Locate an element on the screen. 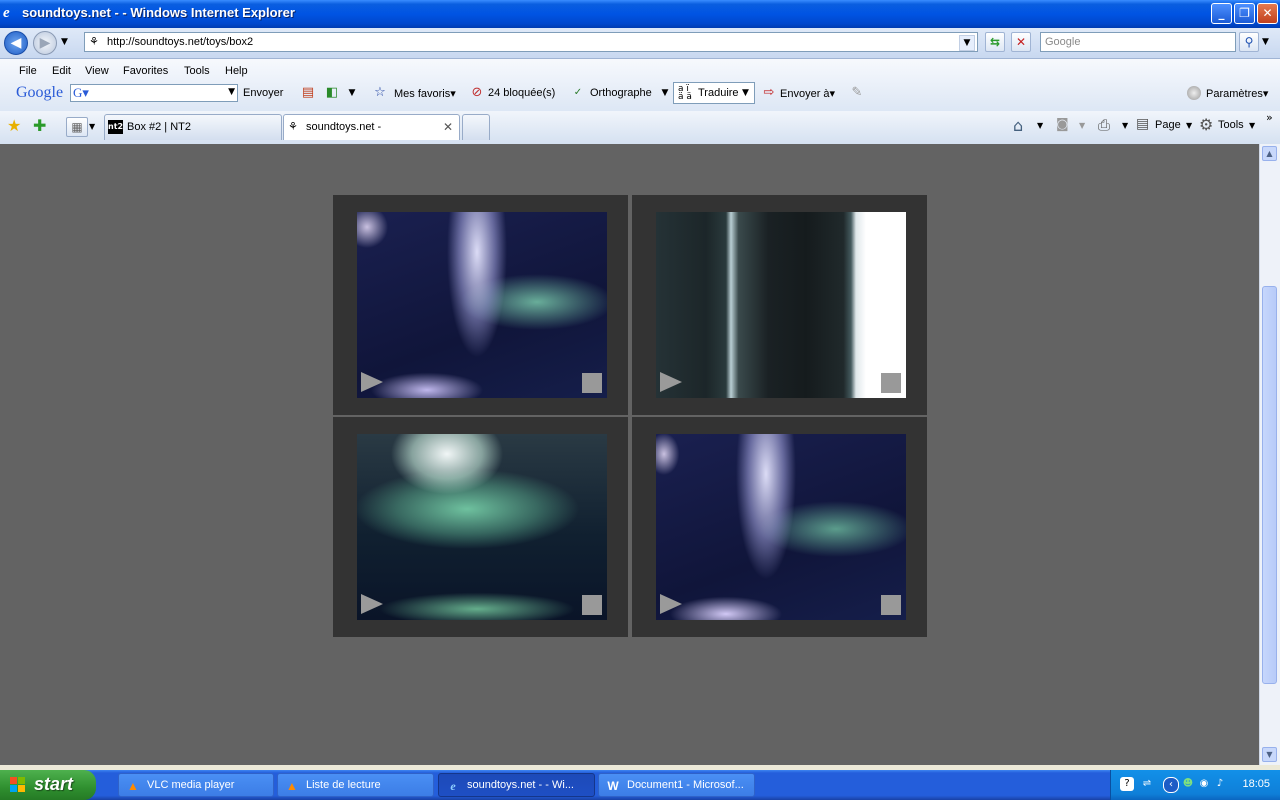  messenger-icon: ☻ is located at coordinates (1188, 784).